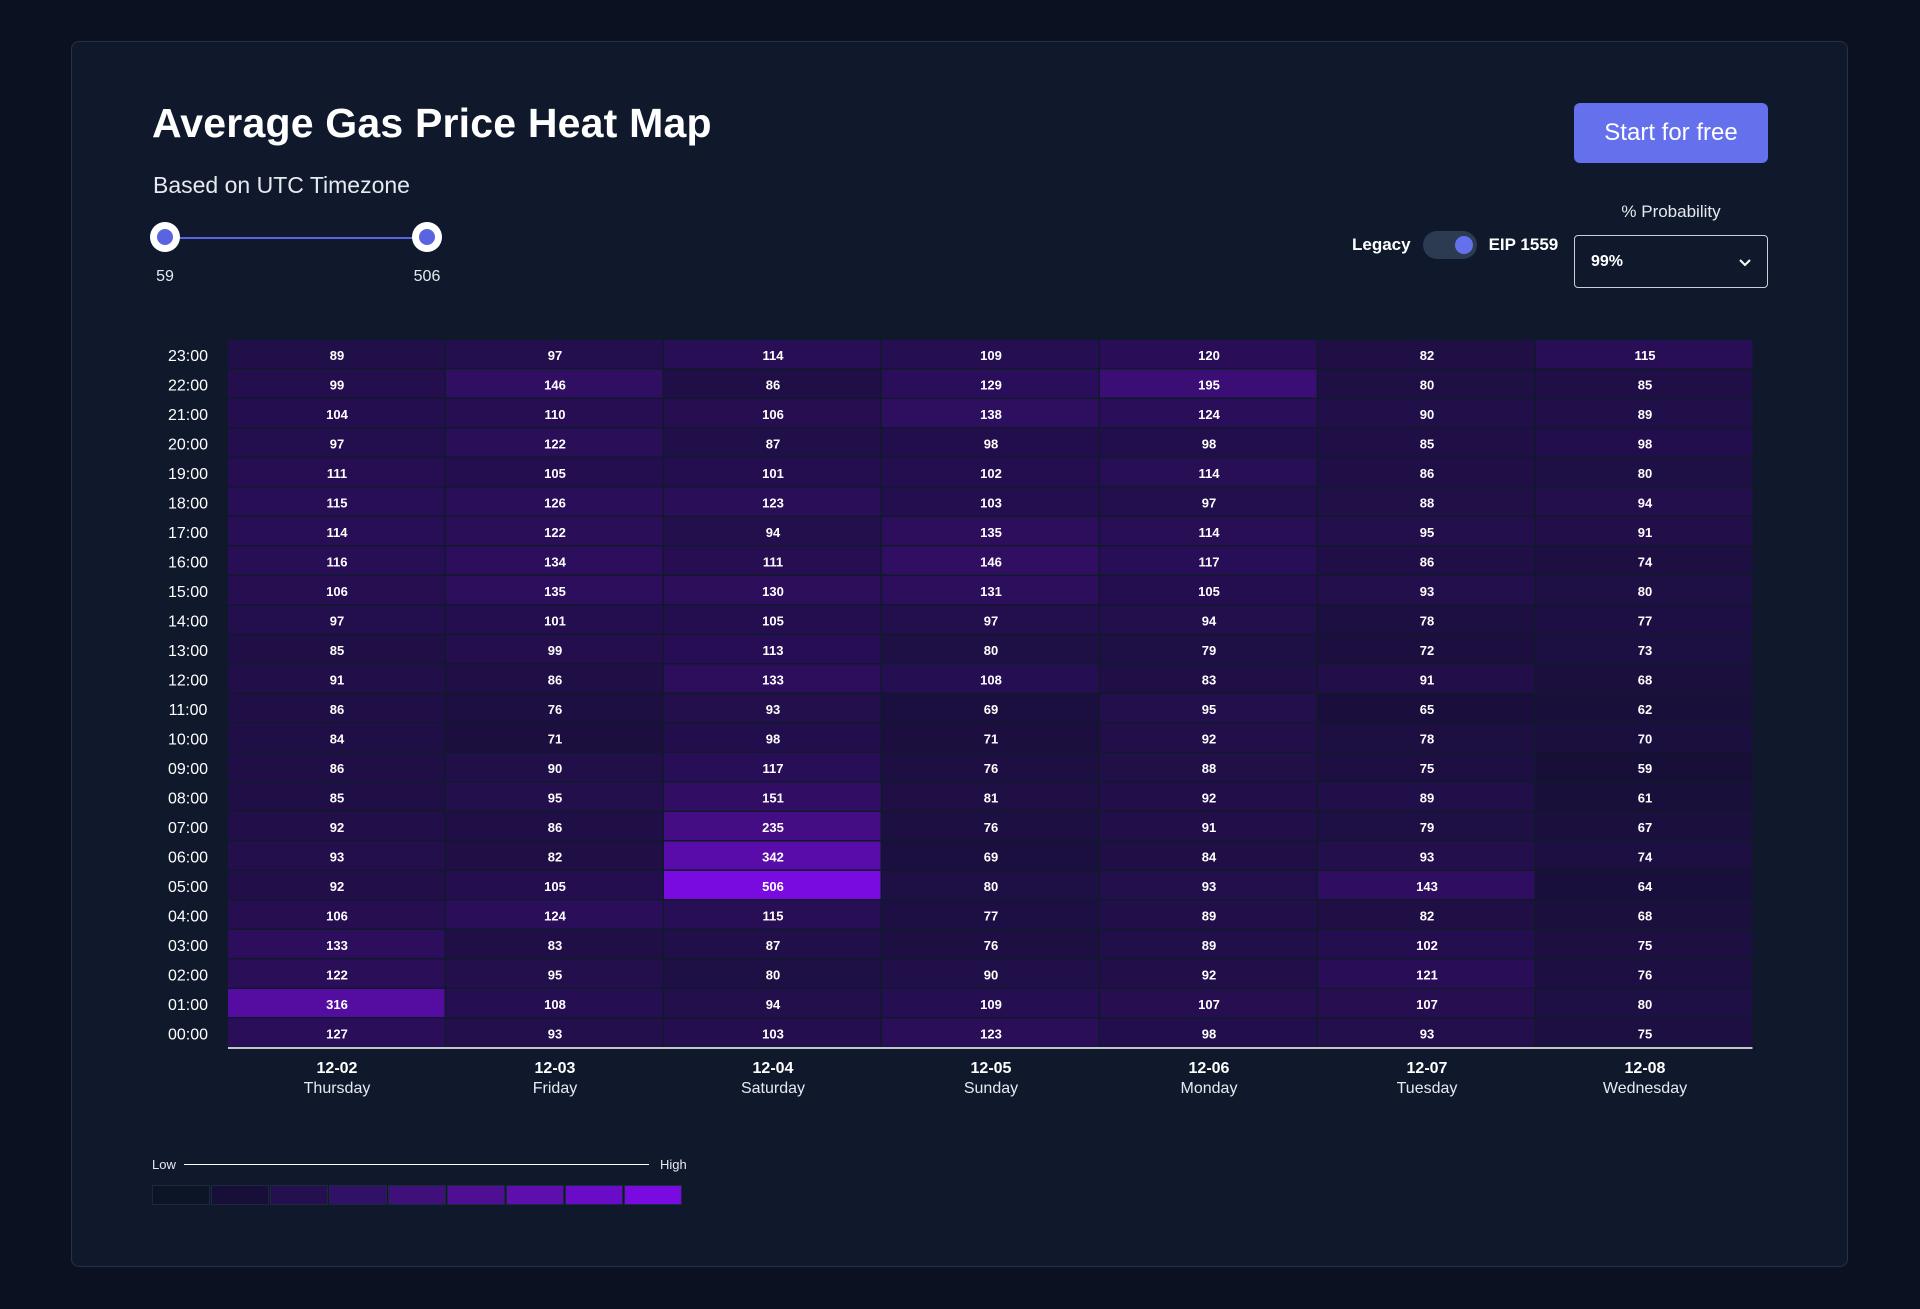 The image size is (1920, 1309). Describe the element at coordinates (1427, 1088) in the screenshot. I see `x-tick-day-label: Tuesday` at that location.